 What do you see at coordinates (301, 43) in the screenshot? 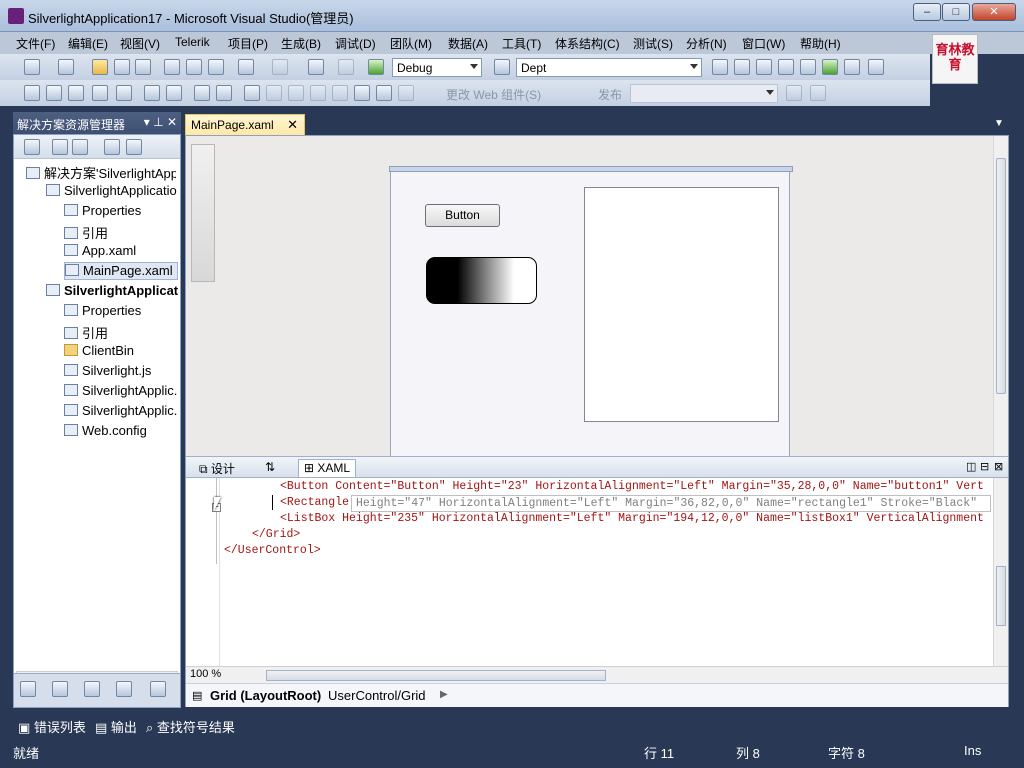
I see `menu-build: 生成(B)` at bounding box center [301, 43].